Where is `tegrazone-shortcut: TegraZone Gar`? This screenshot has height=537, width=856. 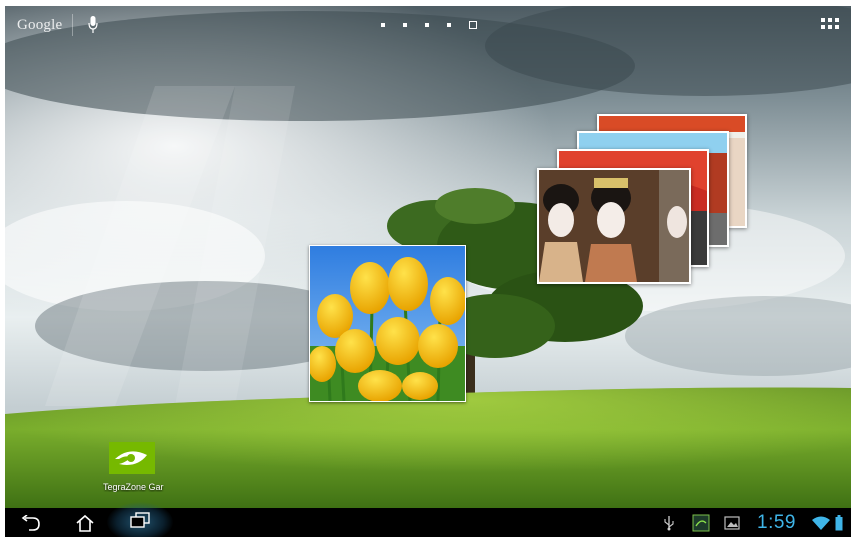
tegrazone-shortcut: TegraZone Gar is located at coordinates (133, 470).